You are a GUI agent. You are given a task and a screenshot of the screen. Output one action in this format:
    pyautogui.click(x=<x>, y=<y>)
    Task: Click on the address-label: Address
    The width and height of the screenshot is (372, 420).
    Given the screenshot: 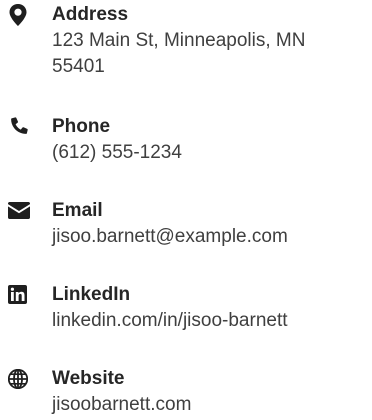 What is the action you would take?
    pyautogui.click(x=90, y=14)
    